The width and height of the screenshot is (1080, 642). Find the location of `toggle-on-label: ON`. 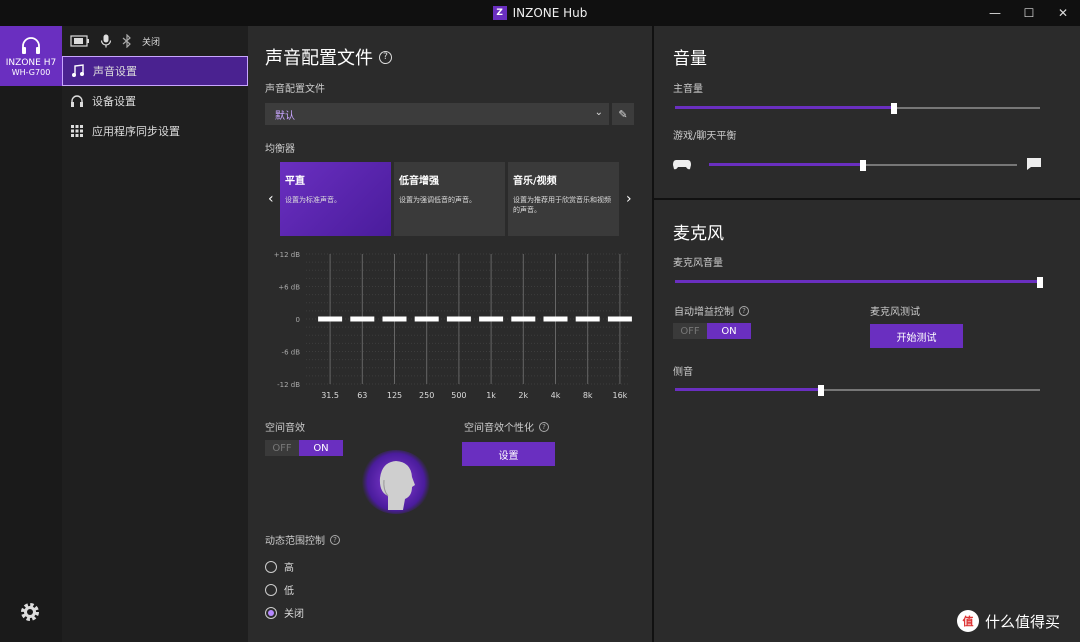

toggle-on-label: ON is located at coordinates (729, 331).